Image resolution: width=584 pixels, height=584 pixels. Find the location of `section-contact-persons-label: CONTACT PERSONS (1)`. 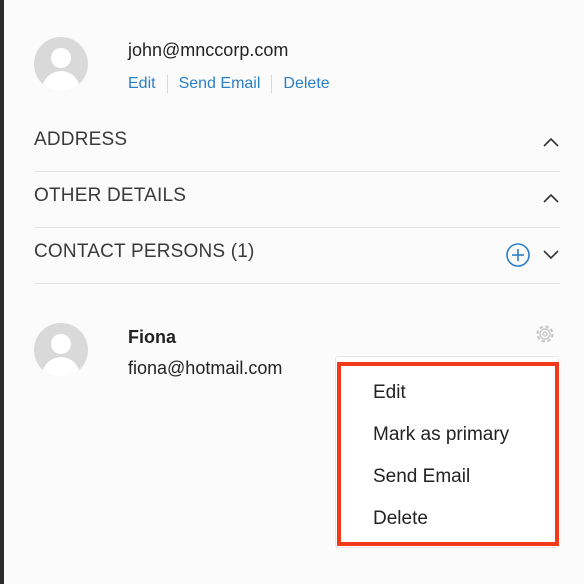

section-contact-persons-label: CONTACT PERSONS (1) is located at coordinates (144, 251).